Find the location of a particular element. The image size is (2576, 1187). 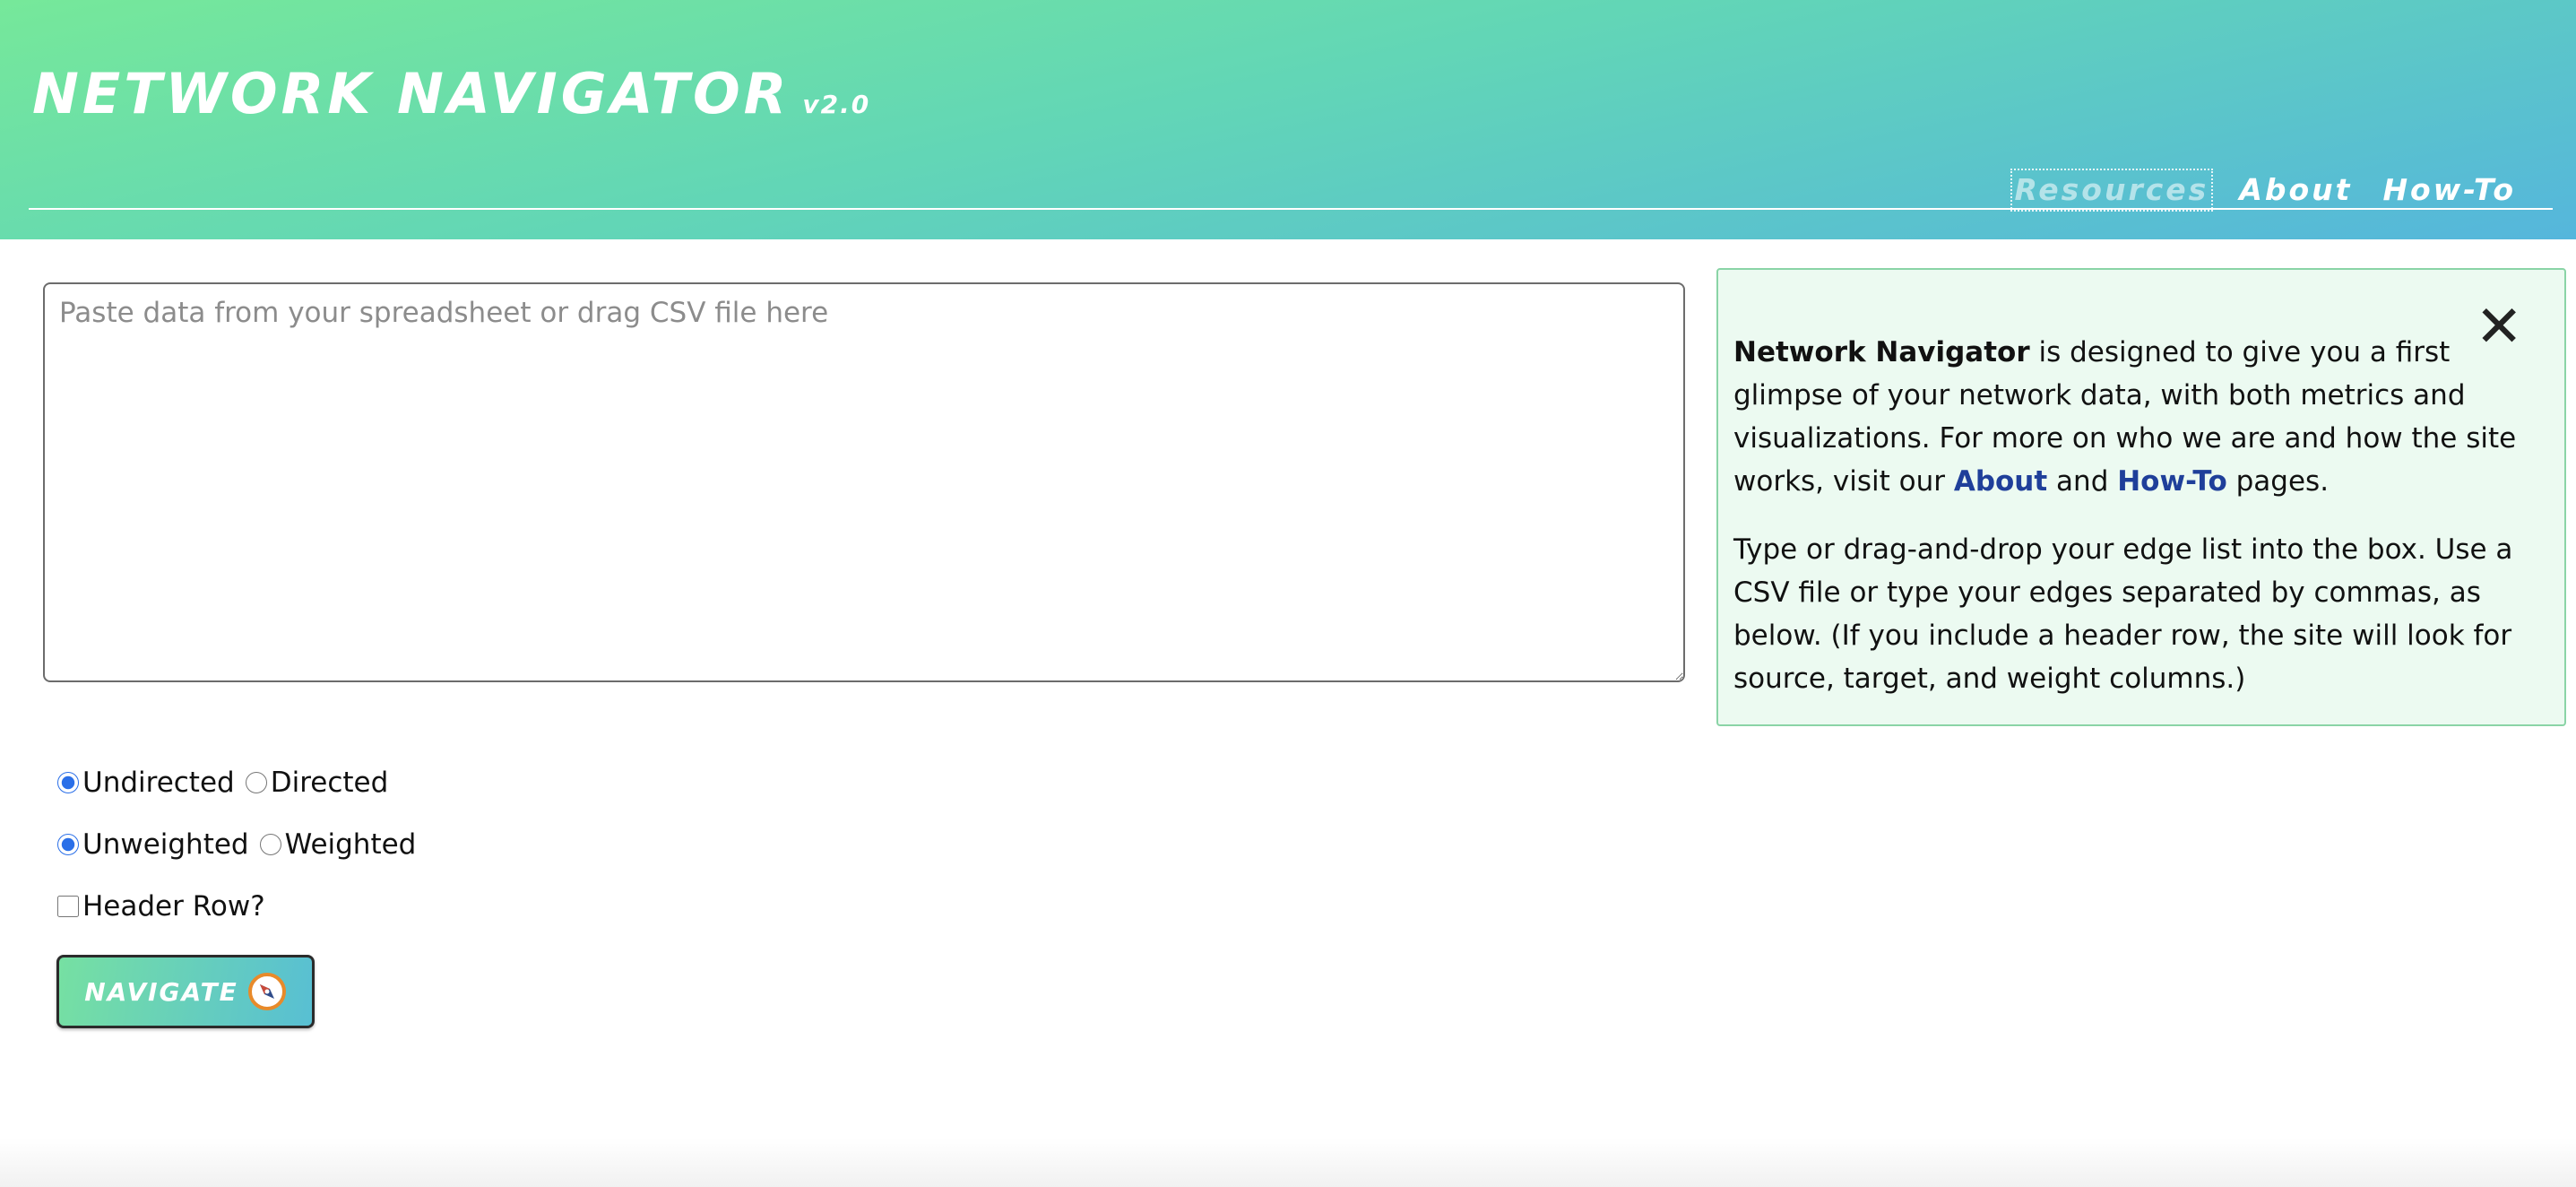

compass-icon is located at coordinates (266, 991).